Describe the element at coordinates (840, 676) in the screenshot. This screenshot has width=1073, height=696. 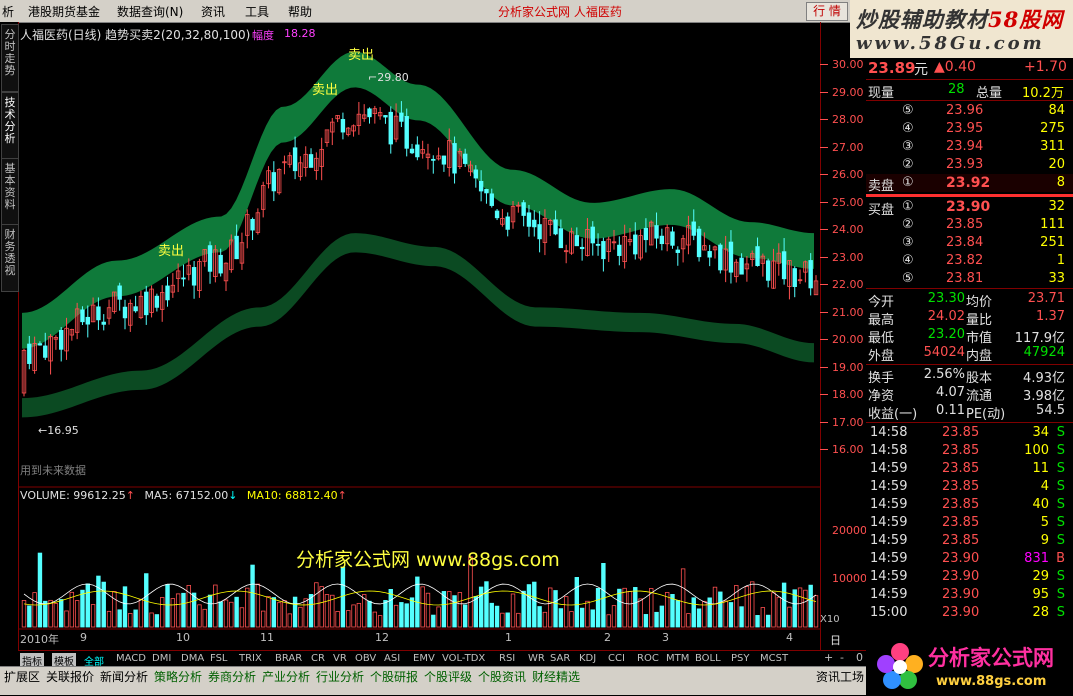
I see `statusbar-right: 资讯工场` at that location.